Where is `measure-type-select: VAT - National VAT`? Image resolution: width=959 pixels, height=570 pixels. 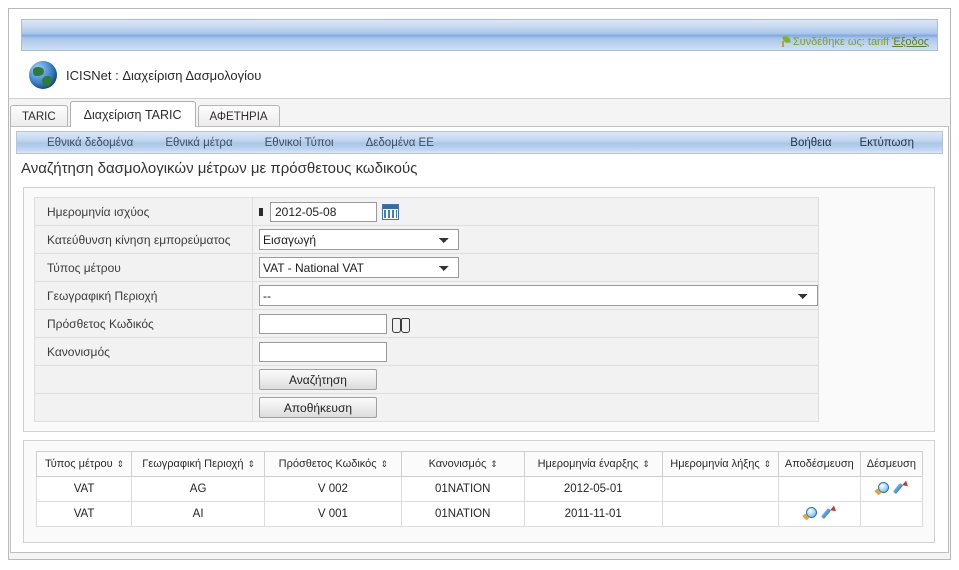
measure-type-select: VAT - National VAT is located at coordinates (359, 267).